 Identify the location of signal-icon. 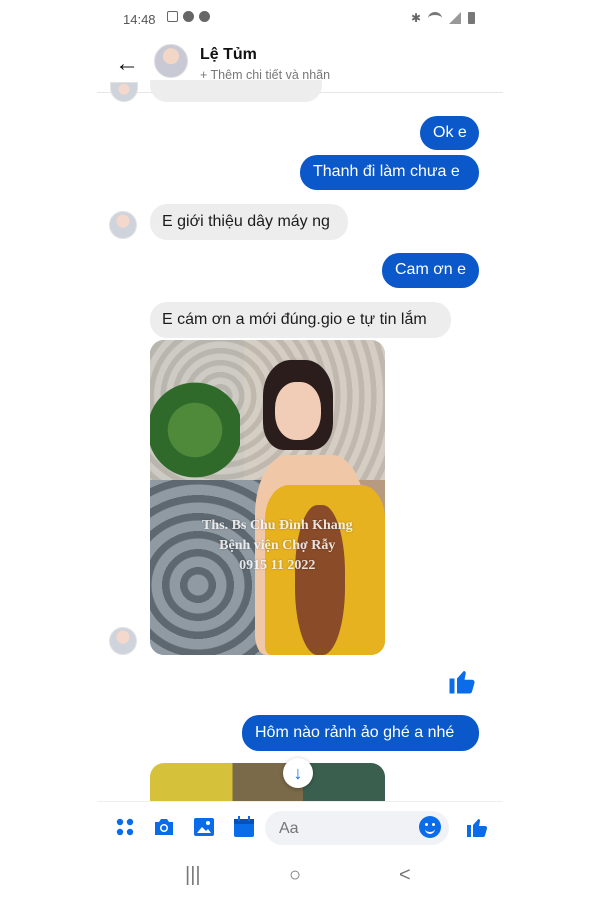
(455, 18).